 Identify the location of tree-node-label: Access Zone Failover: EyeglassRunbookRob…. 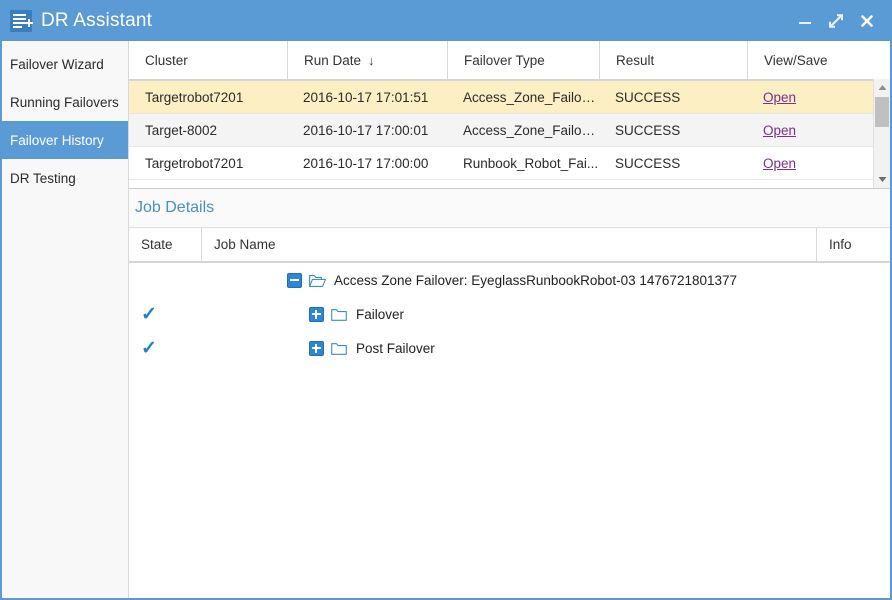
(536, 280).